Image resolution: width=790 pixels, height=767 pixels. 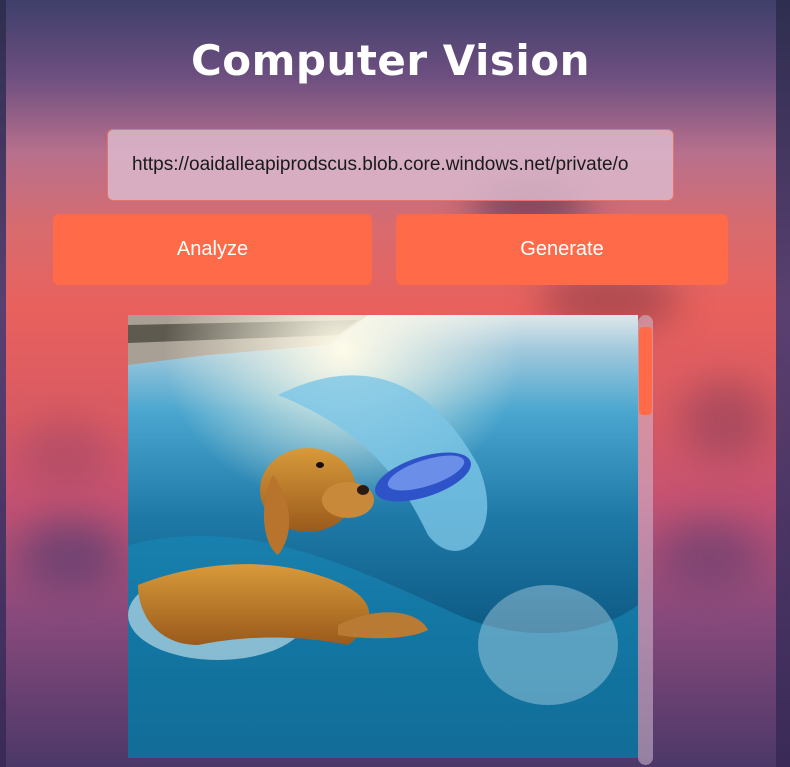 I want to click on scrollbar-thumb, so click(x=645, y=371).